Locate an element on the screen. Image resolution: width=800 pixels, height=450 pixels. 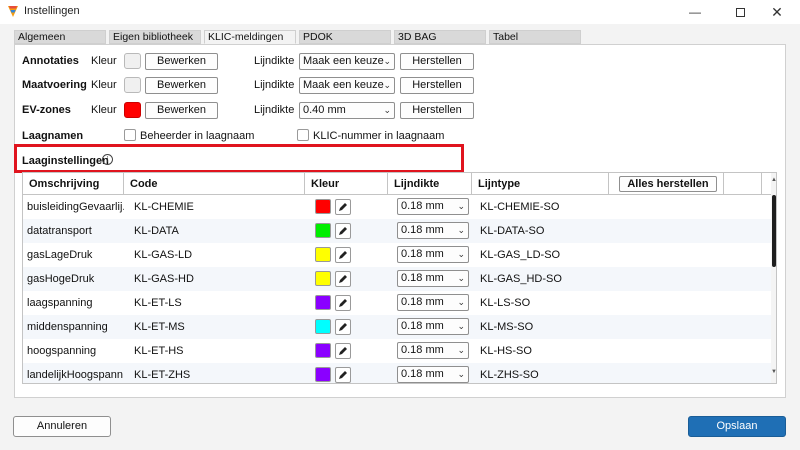
column-header-code: Code is located at coordinates (214, 184).